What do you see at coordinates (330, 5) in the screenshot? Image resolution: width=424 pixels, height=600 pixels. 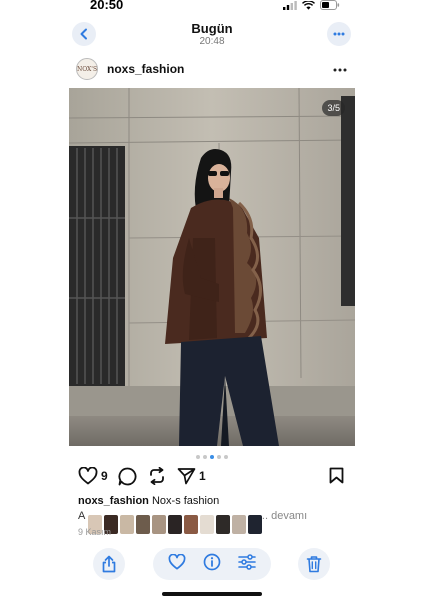 I see `battery-icon` at bounding box center [330, 5].